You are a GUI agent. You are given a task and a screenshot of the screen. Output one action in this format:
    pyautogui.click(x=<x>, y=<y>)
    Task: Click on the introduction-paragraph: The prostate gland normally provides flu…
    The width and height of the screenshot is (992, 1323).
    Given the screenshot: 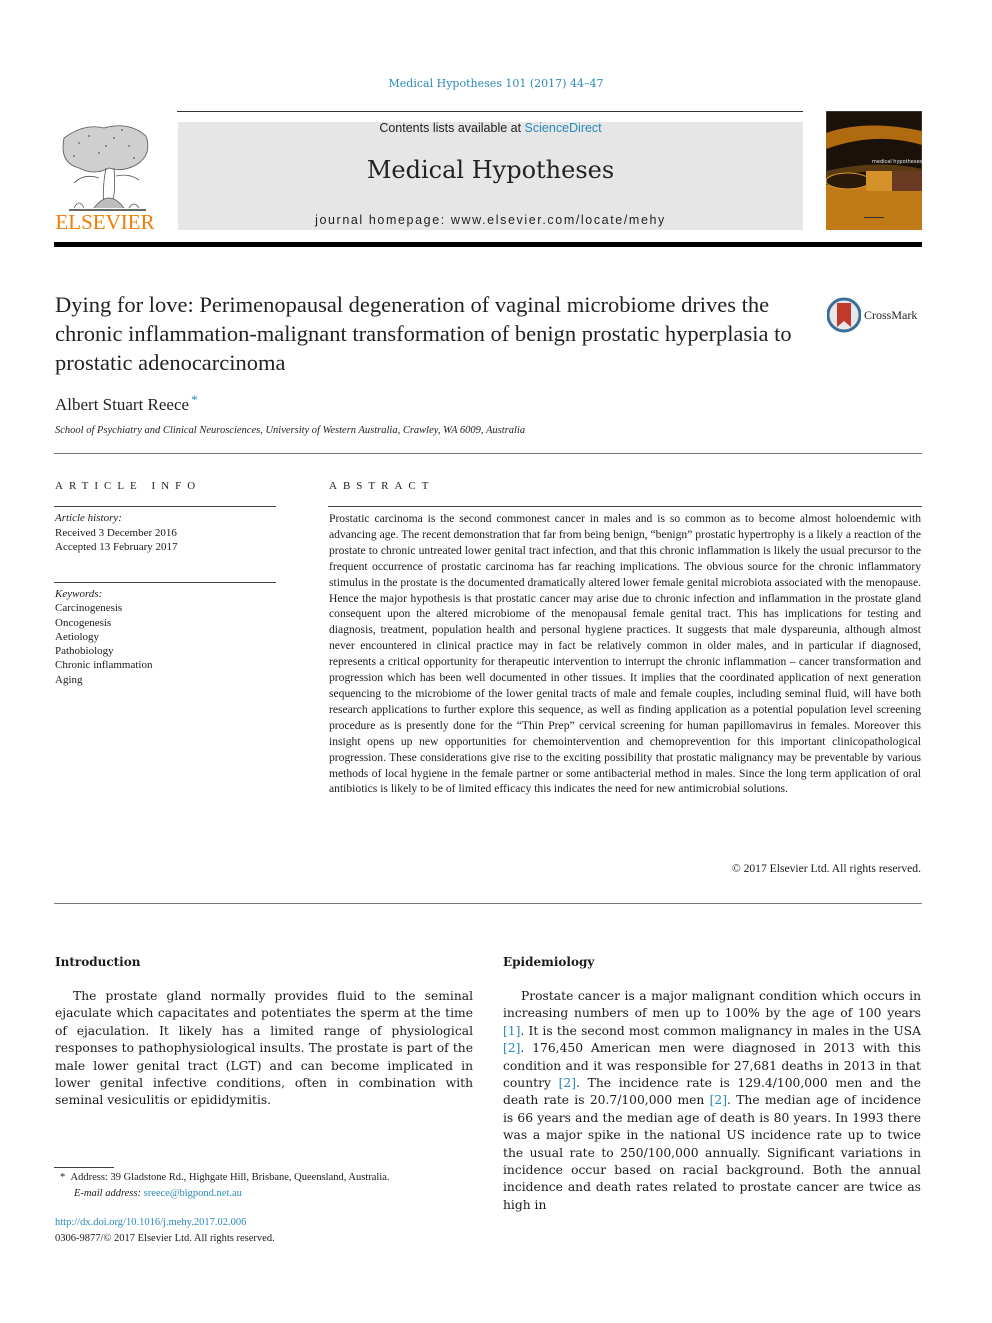 What is the action you would take?
    pyautogui.click(x=264, y=1048)
    